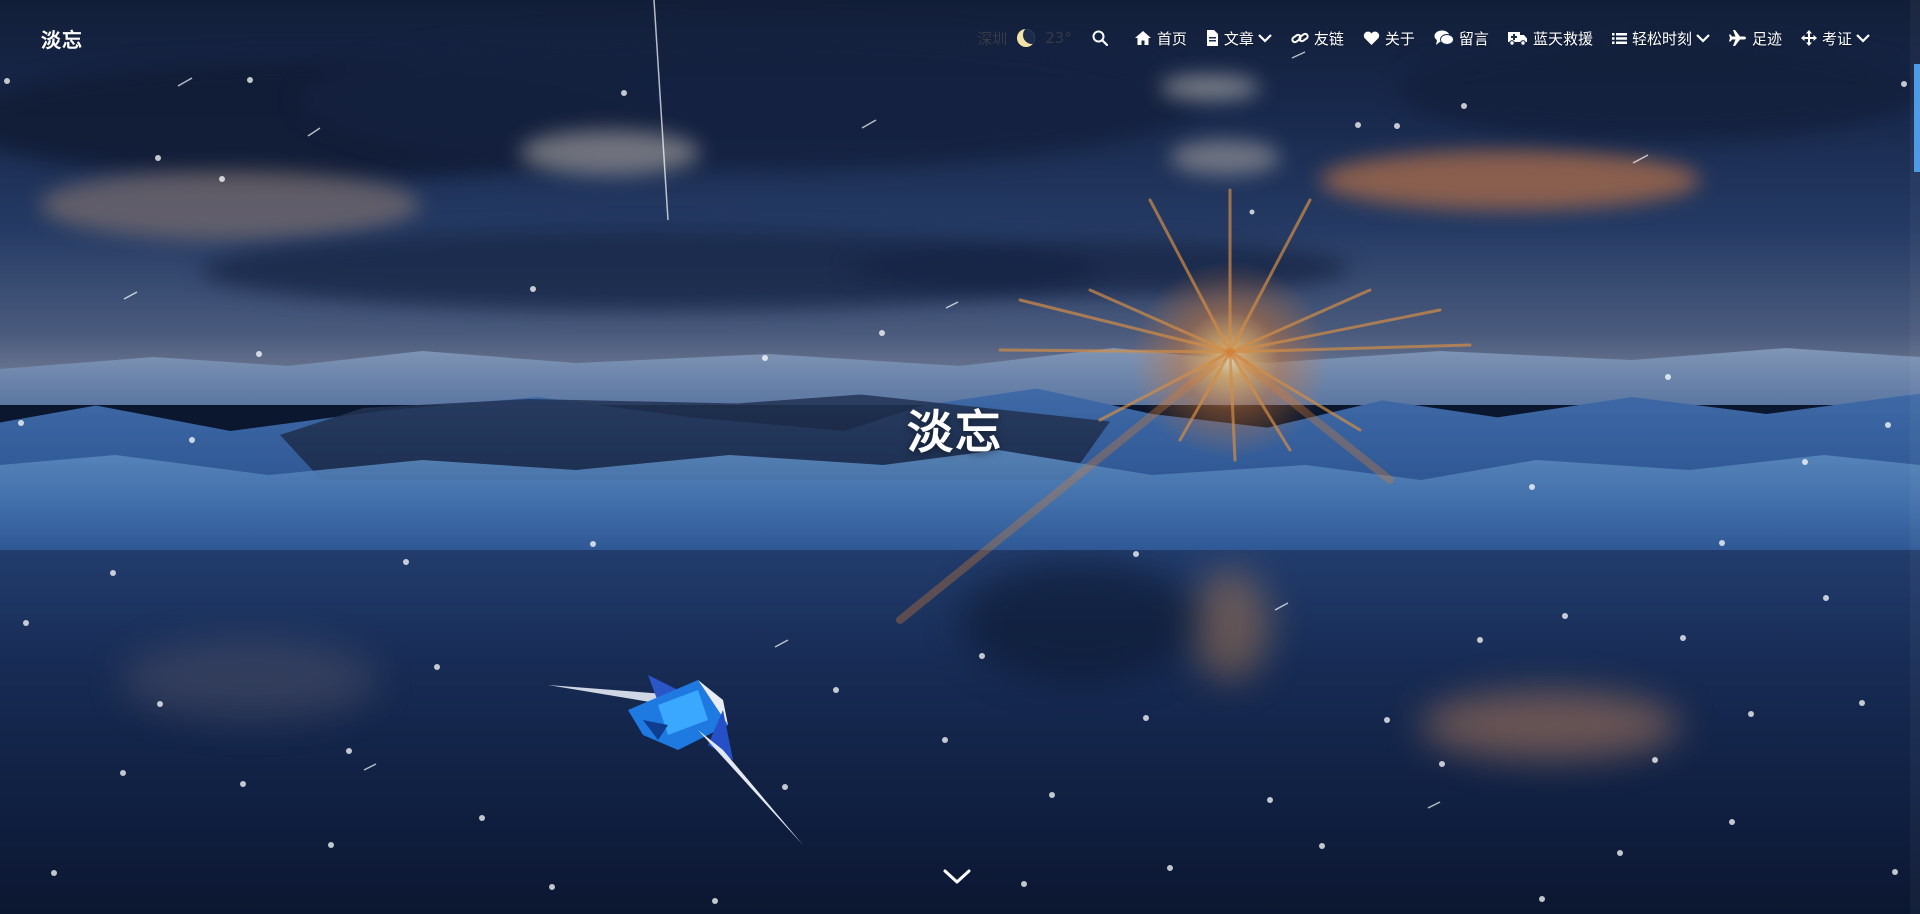  What do you see at coordinates (1371, 38) in the screenshot?
I see `heart-icon` at bounding box center [1371, 38].